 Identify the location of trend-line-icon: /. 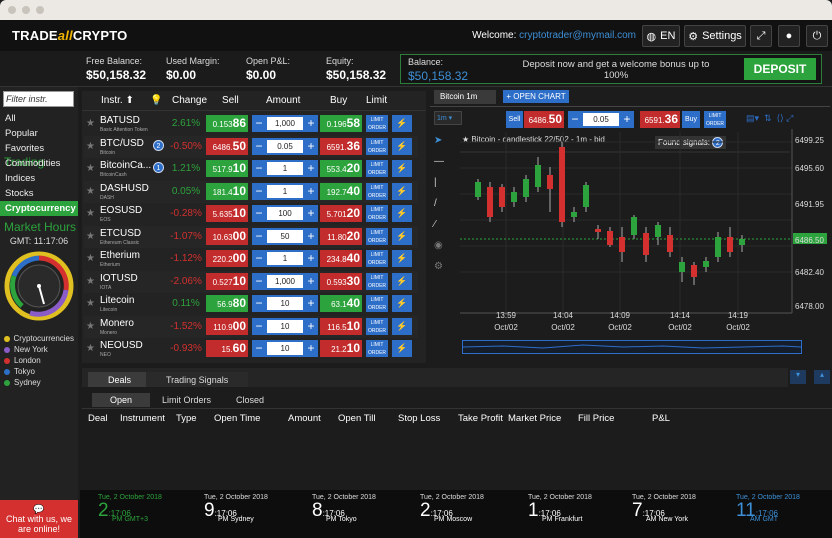
(444, 208).